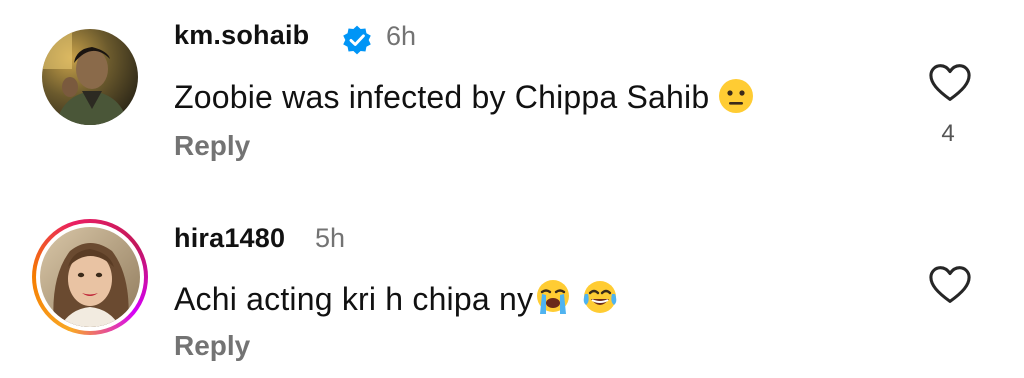  I want to click on username: hira1480, so click(229, 238).